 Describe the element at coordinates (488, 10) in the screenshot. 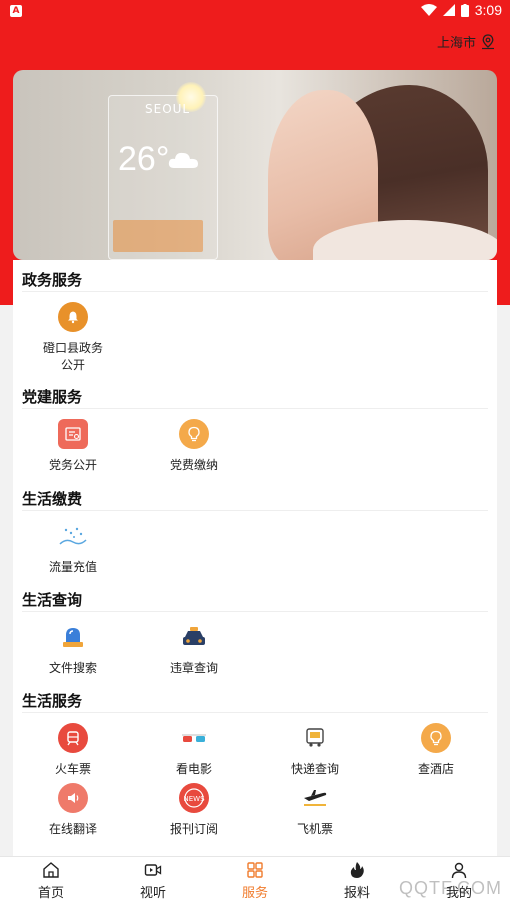

I see `clock: 3:09` at that location.